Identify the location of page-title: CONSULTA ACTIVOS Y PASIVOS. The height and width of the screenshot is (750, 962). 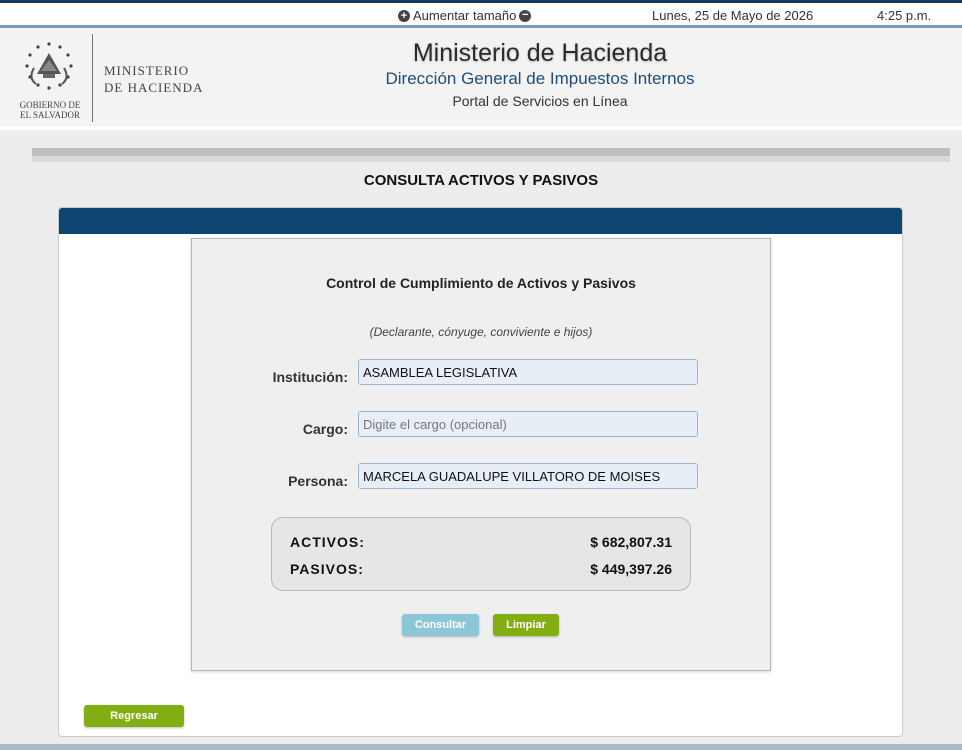
(481, 180).